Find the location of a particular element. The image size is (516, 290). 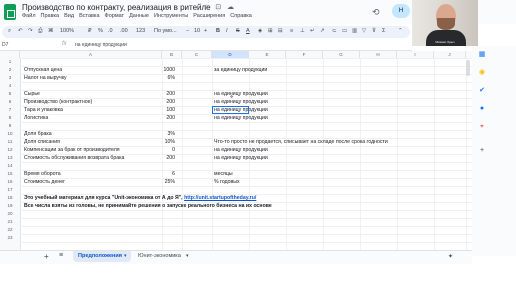

row-header-4: 4 is located at coordinates (10, 86).